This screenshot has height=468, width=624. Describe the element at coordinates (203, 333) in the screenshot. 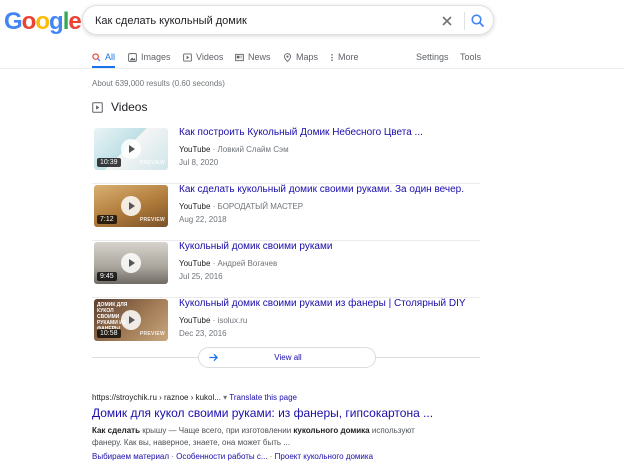

I see `video-date: Dec 23, 2016` at that location.